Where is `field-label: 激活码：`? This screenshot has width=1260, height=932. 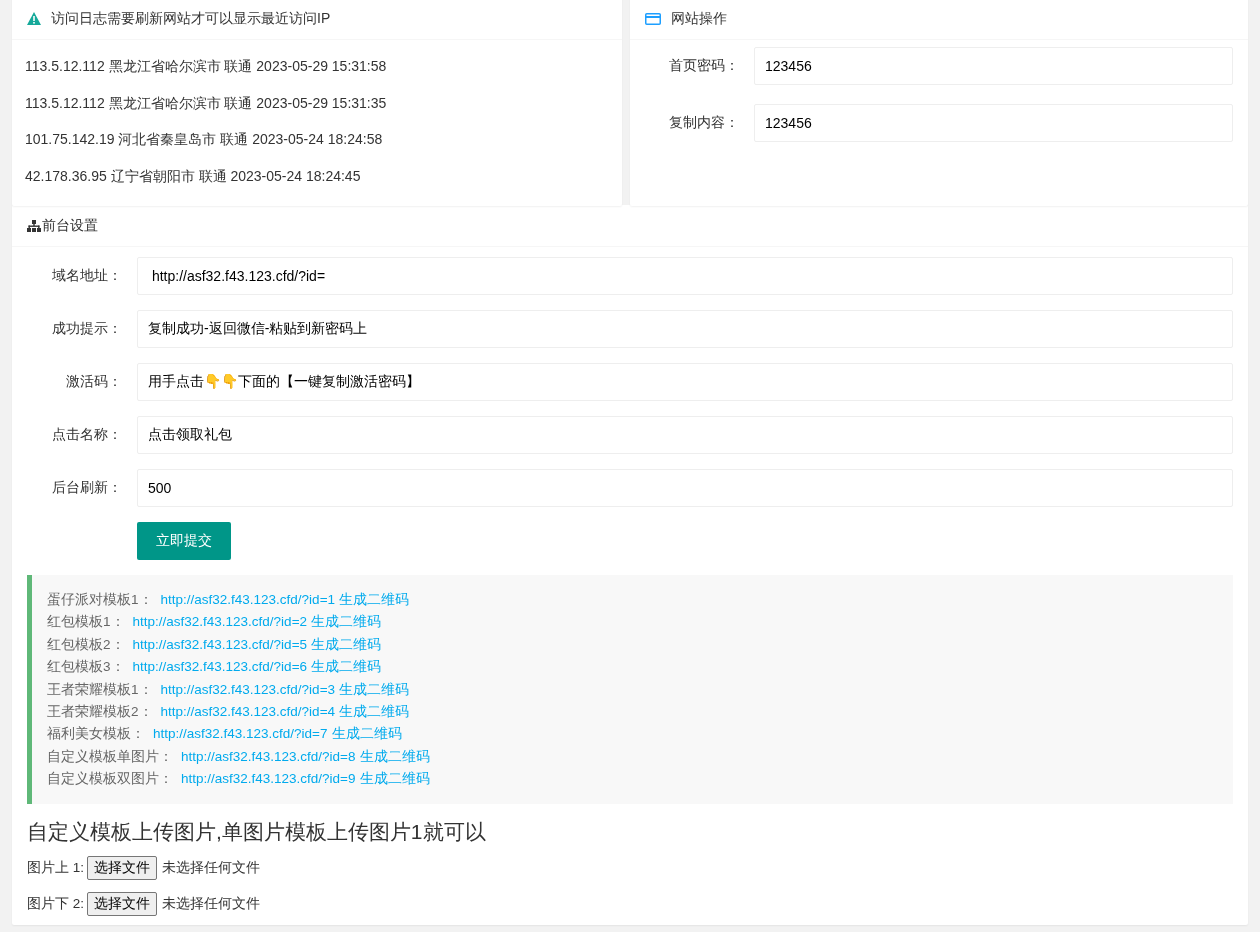 field-label: 激活码： is located at coordinates (94, 382).